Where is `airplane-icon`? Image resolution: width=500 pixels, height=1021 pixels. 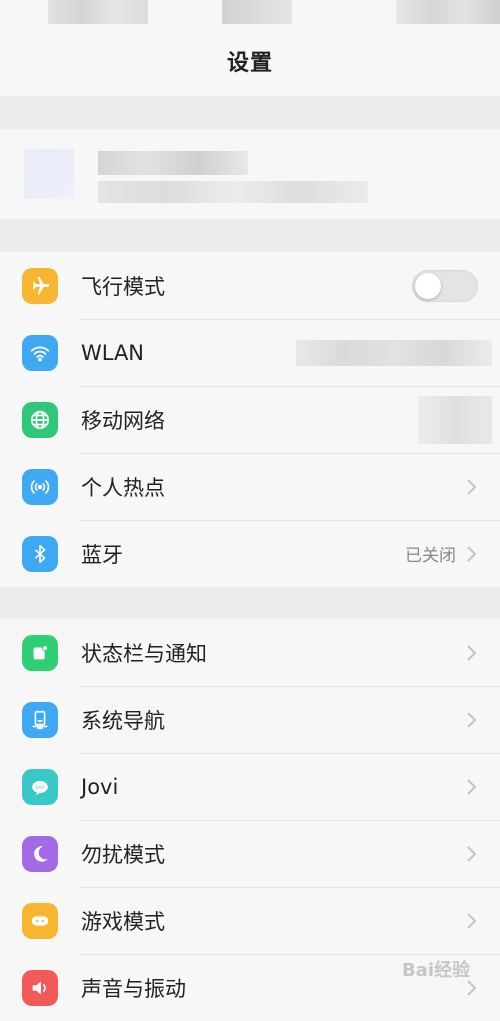 airplane-icon is located at coordinates (40, 285).